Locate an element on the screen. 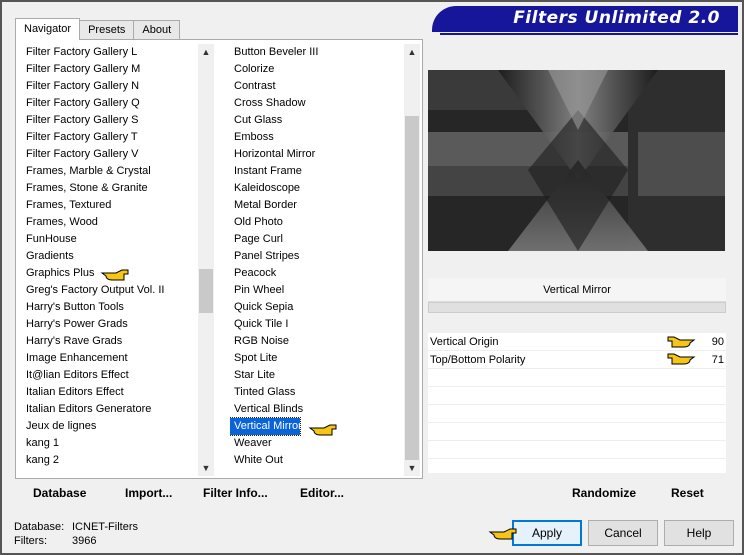 Image resolution: width=744 pixels, height=555 pixels. list-item: Instant Frame is located at coordinates (317, 171).